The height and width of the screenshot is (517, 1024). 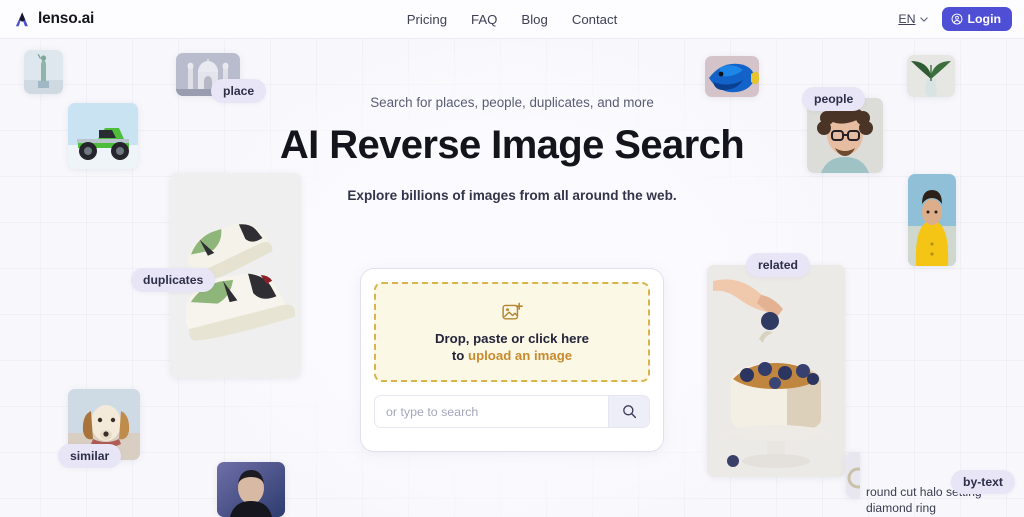 I want to click on pill-related: related, so click(x=778, y=265).